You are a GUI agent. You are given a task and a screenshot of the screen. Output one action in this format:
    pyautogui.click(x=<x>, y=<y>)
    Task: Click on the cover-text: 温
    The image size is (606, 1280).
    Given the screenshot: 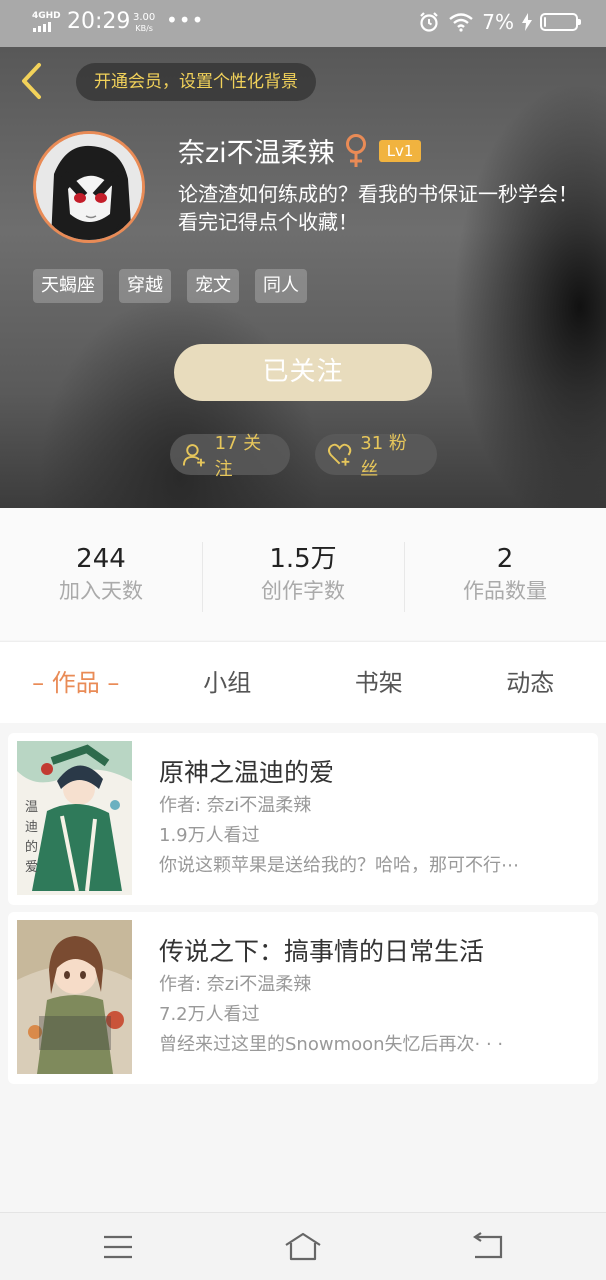 What is the action you would take?
    pyautogui.click(x=31, y=807)
    